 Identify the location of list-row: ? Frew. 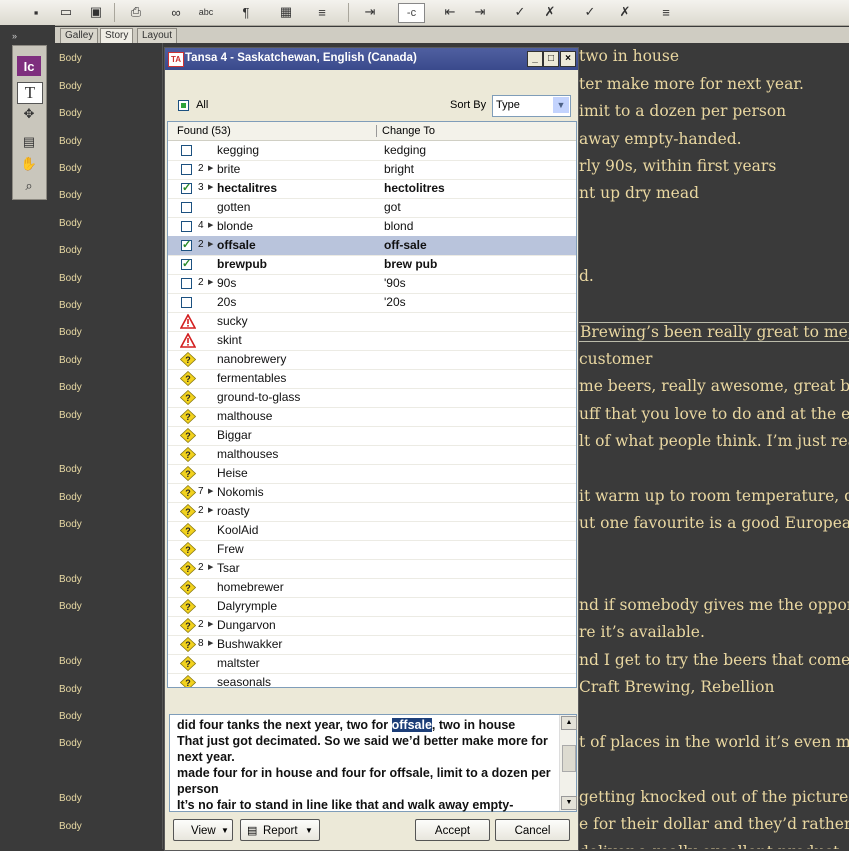
(372, 550).